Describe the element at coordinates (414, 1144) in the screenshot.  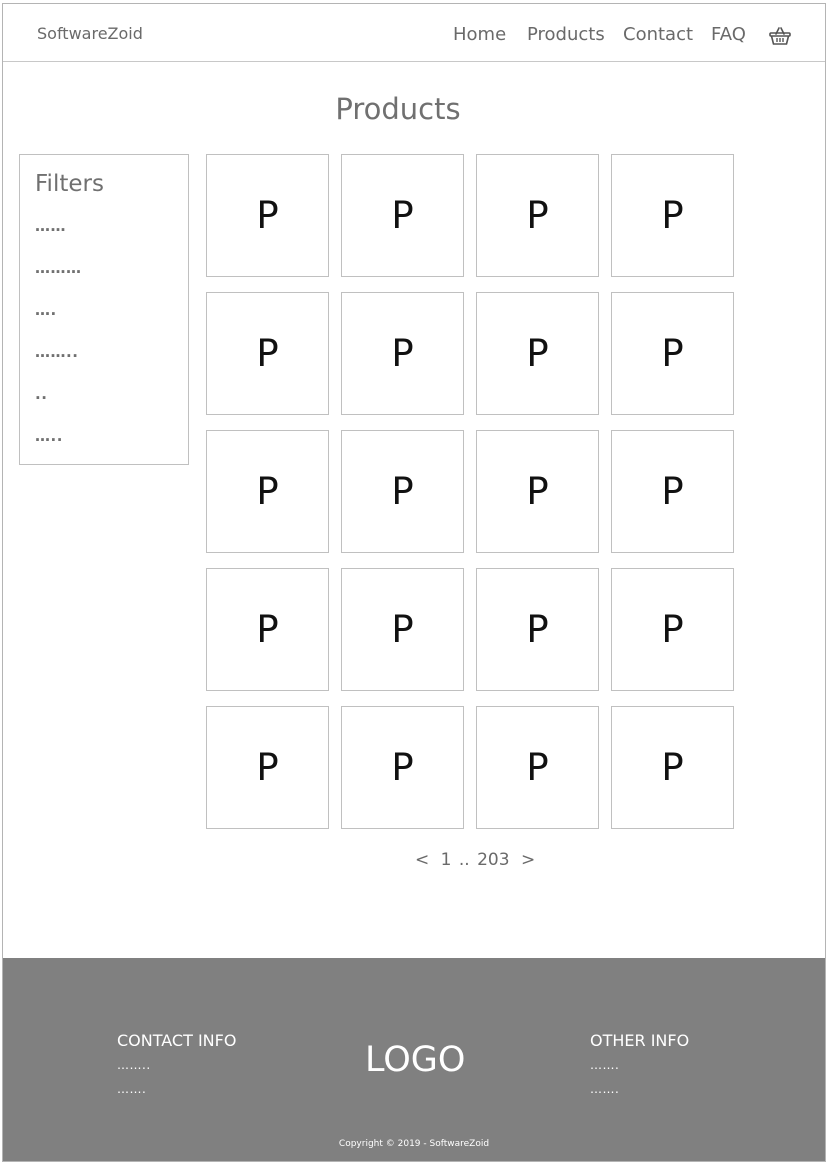
I see `copyright-text: Copyright © 2019 - SoftwareZoid` at that location.